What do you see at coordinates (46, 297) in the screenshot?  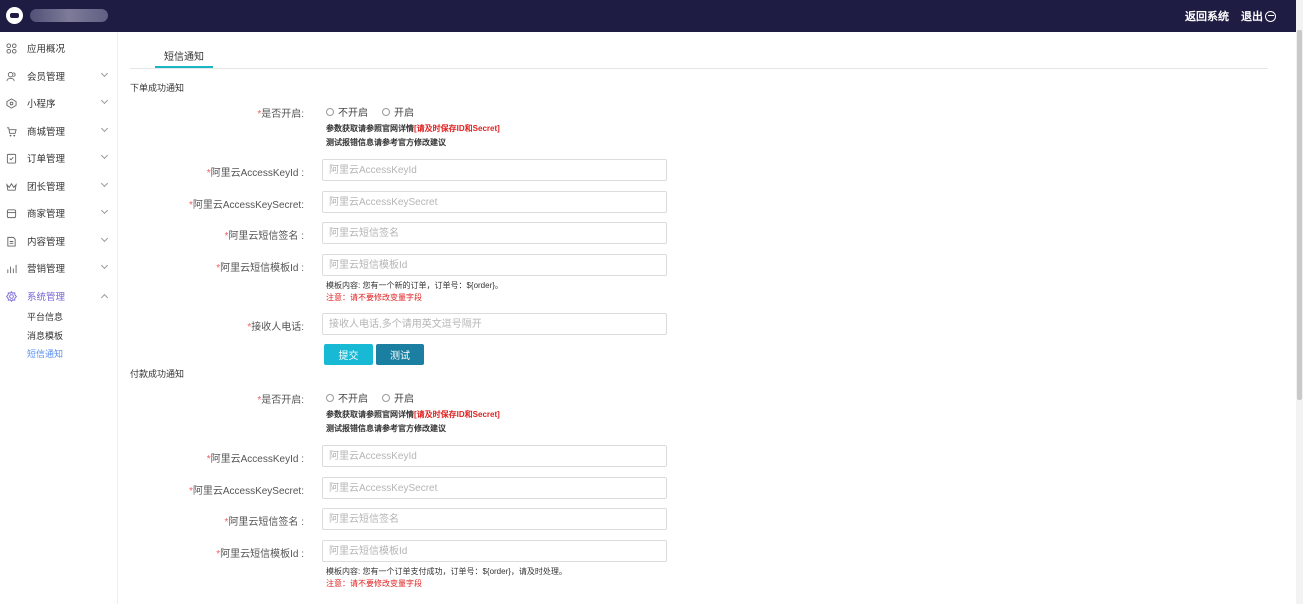 I see `sidebar-item-label: 系统管理` at bounding box center [46, 297].